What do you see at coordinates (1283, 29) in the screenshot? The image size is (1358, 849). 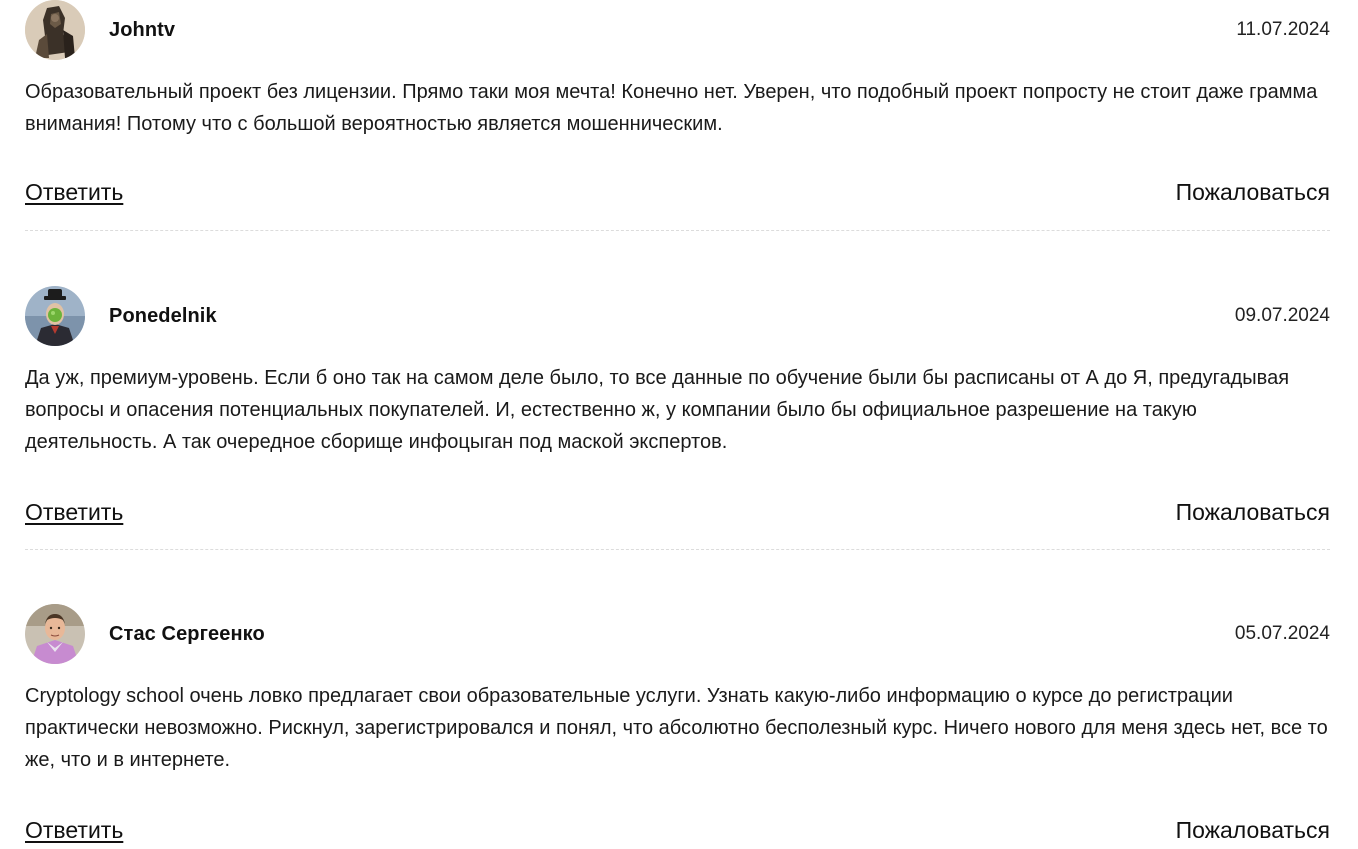 I see `comment-date: 11.07.2024` at bounding box center [1283, 29].